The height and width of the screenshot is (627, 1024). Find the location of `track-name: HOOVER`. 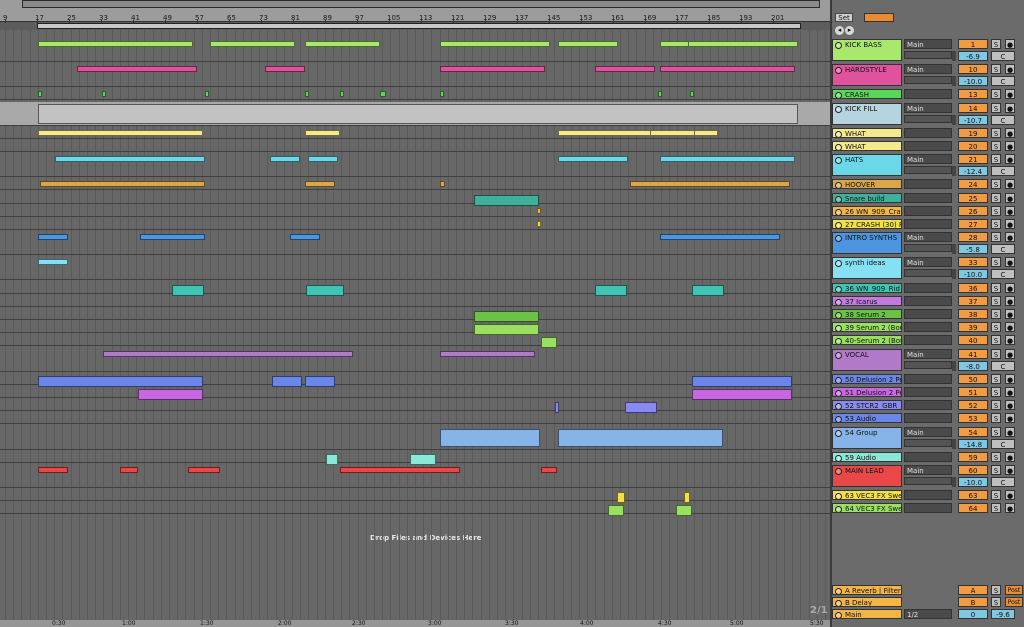

track-name: HOOVER is located at coordinates (867, 184).